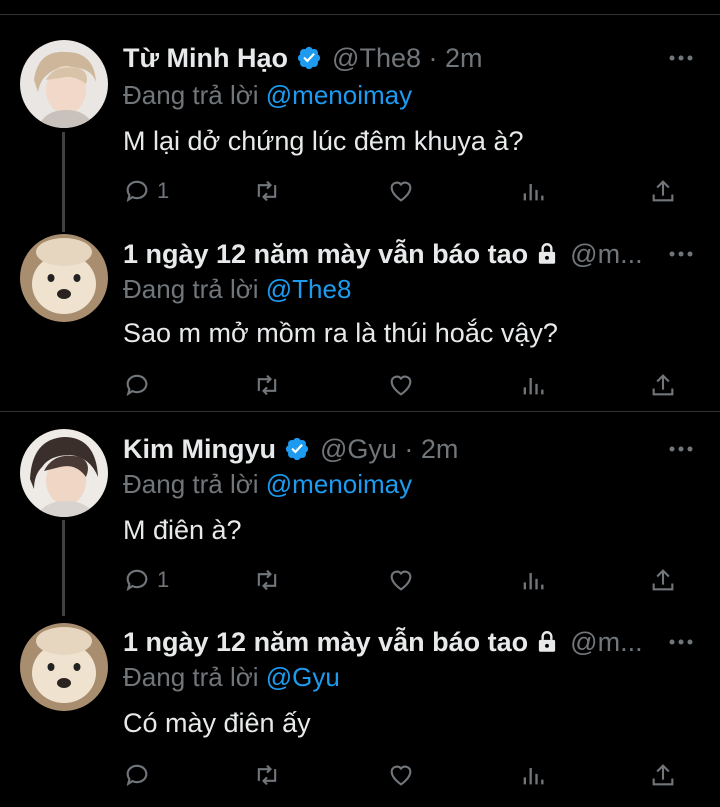  Describe the element at coordinates (407, 58) in the screenshot. I see `author-handle: @The8 · 2m` at that location.